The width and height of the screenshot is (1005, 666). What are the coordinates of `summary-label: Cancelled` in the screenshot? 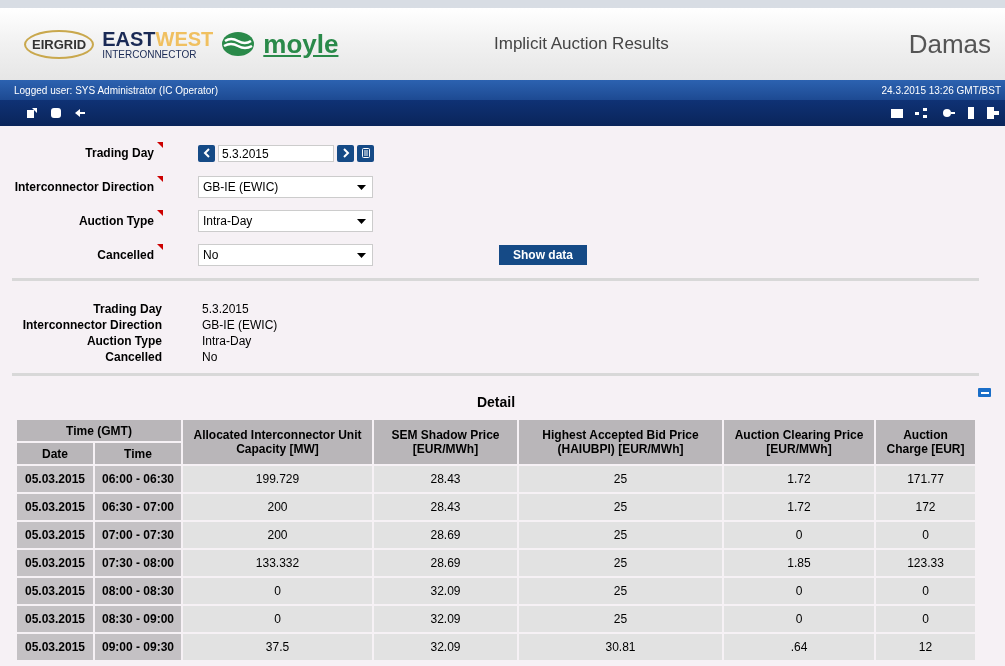 It's located at (133, 357).